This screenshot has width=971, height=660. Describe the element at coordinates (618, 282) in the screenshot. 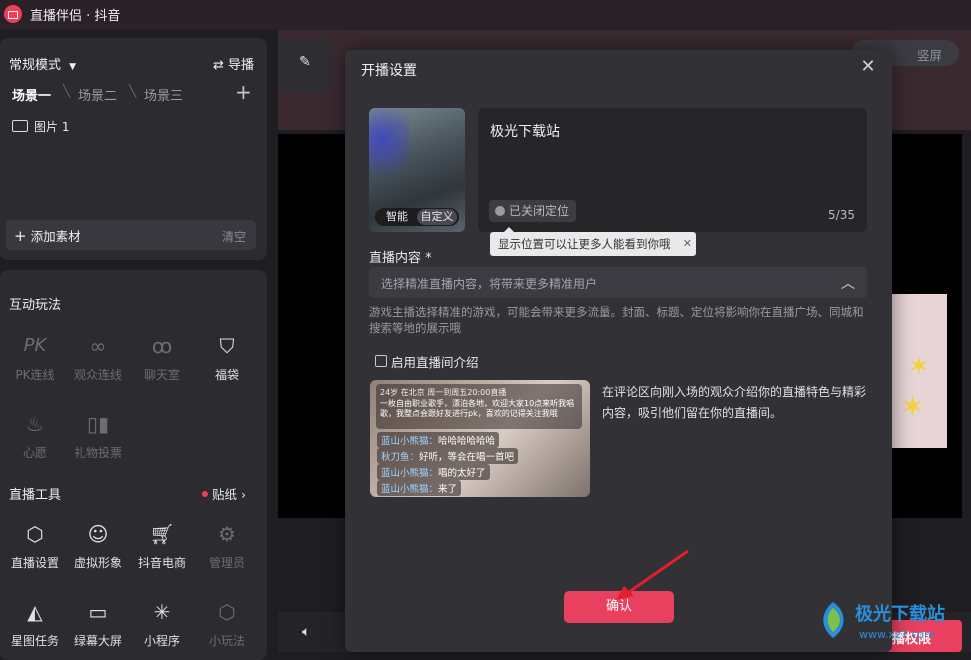

I see `content-select: 选择精准直播内容，将带来更多精准用户 ︿` at that location.